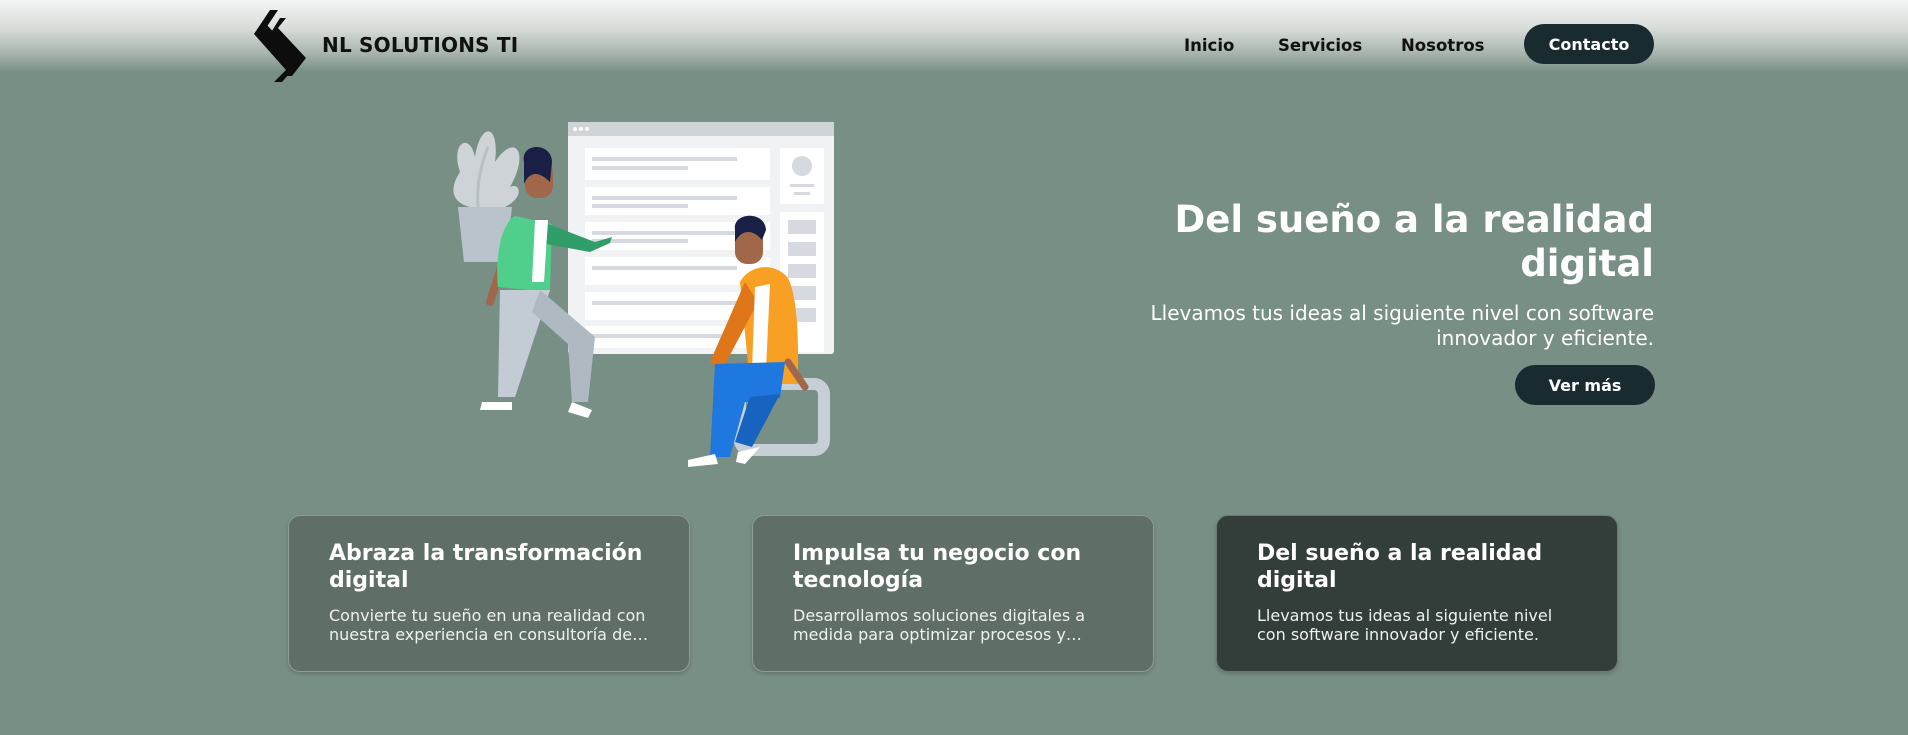  Describe the element at coordinates (954, 44) in the screenshot. I see `main-nav: Inicio Servicios Nosotros Contacto` at that location.